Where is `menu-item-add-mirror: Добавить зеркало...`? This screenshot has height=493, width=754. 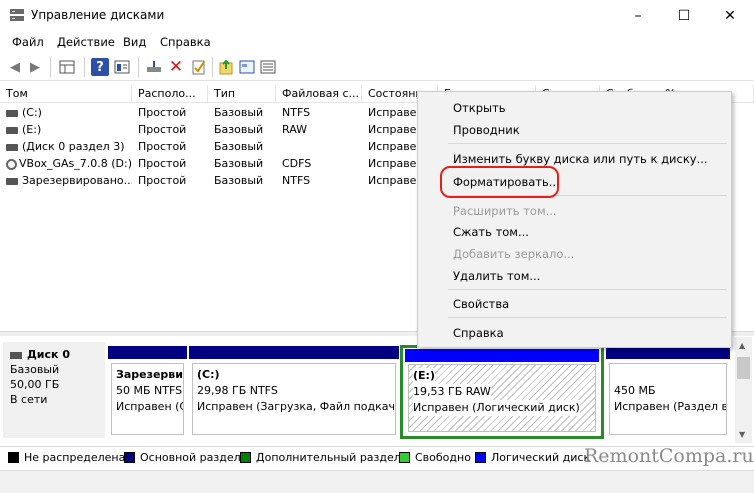
menu-item-add-mirror: Добавить зеркало... is located at coordinates (514, 254).